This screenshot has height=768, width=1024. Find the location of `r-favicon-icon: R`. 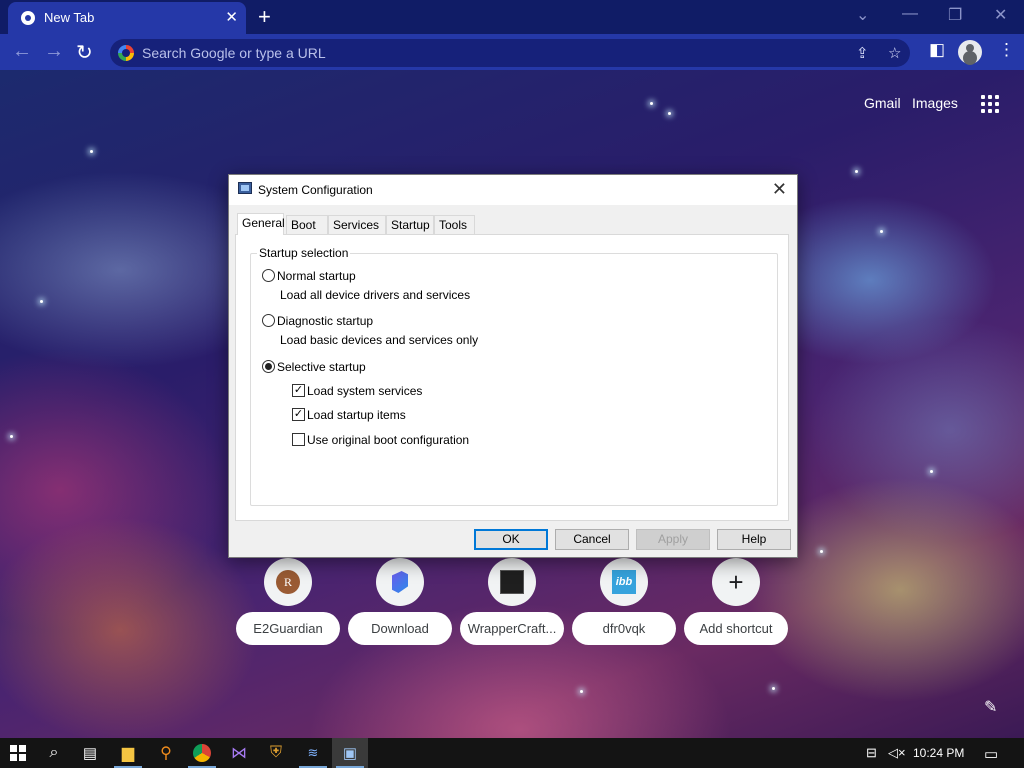

r-favicon-icon: R is located at coordinates (288, 582).